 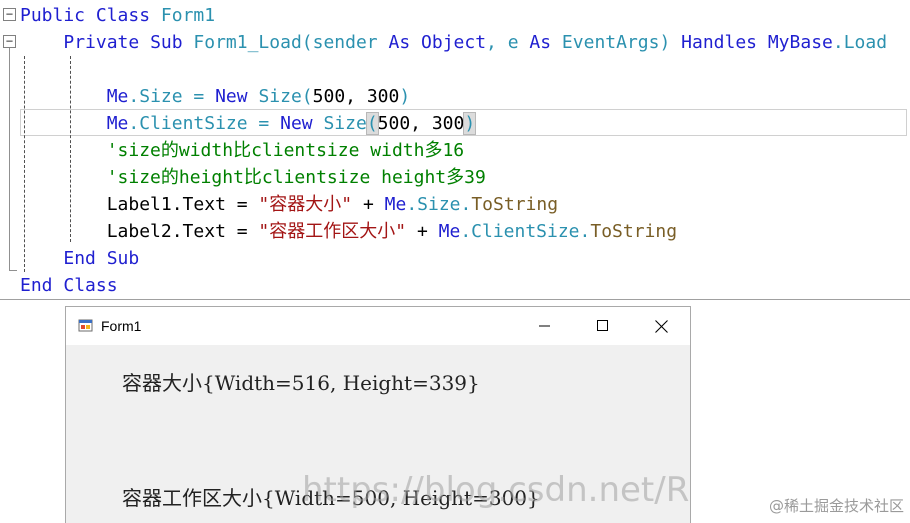 What do you see at coordinates (332, 231) in the screenshot?
I see `code-token: "容器工作区大小"` at bounding box center [332, 231].